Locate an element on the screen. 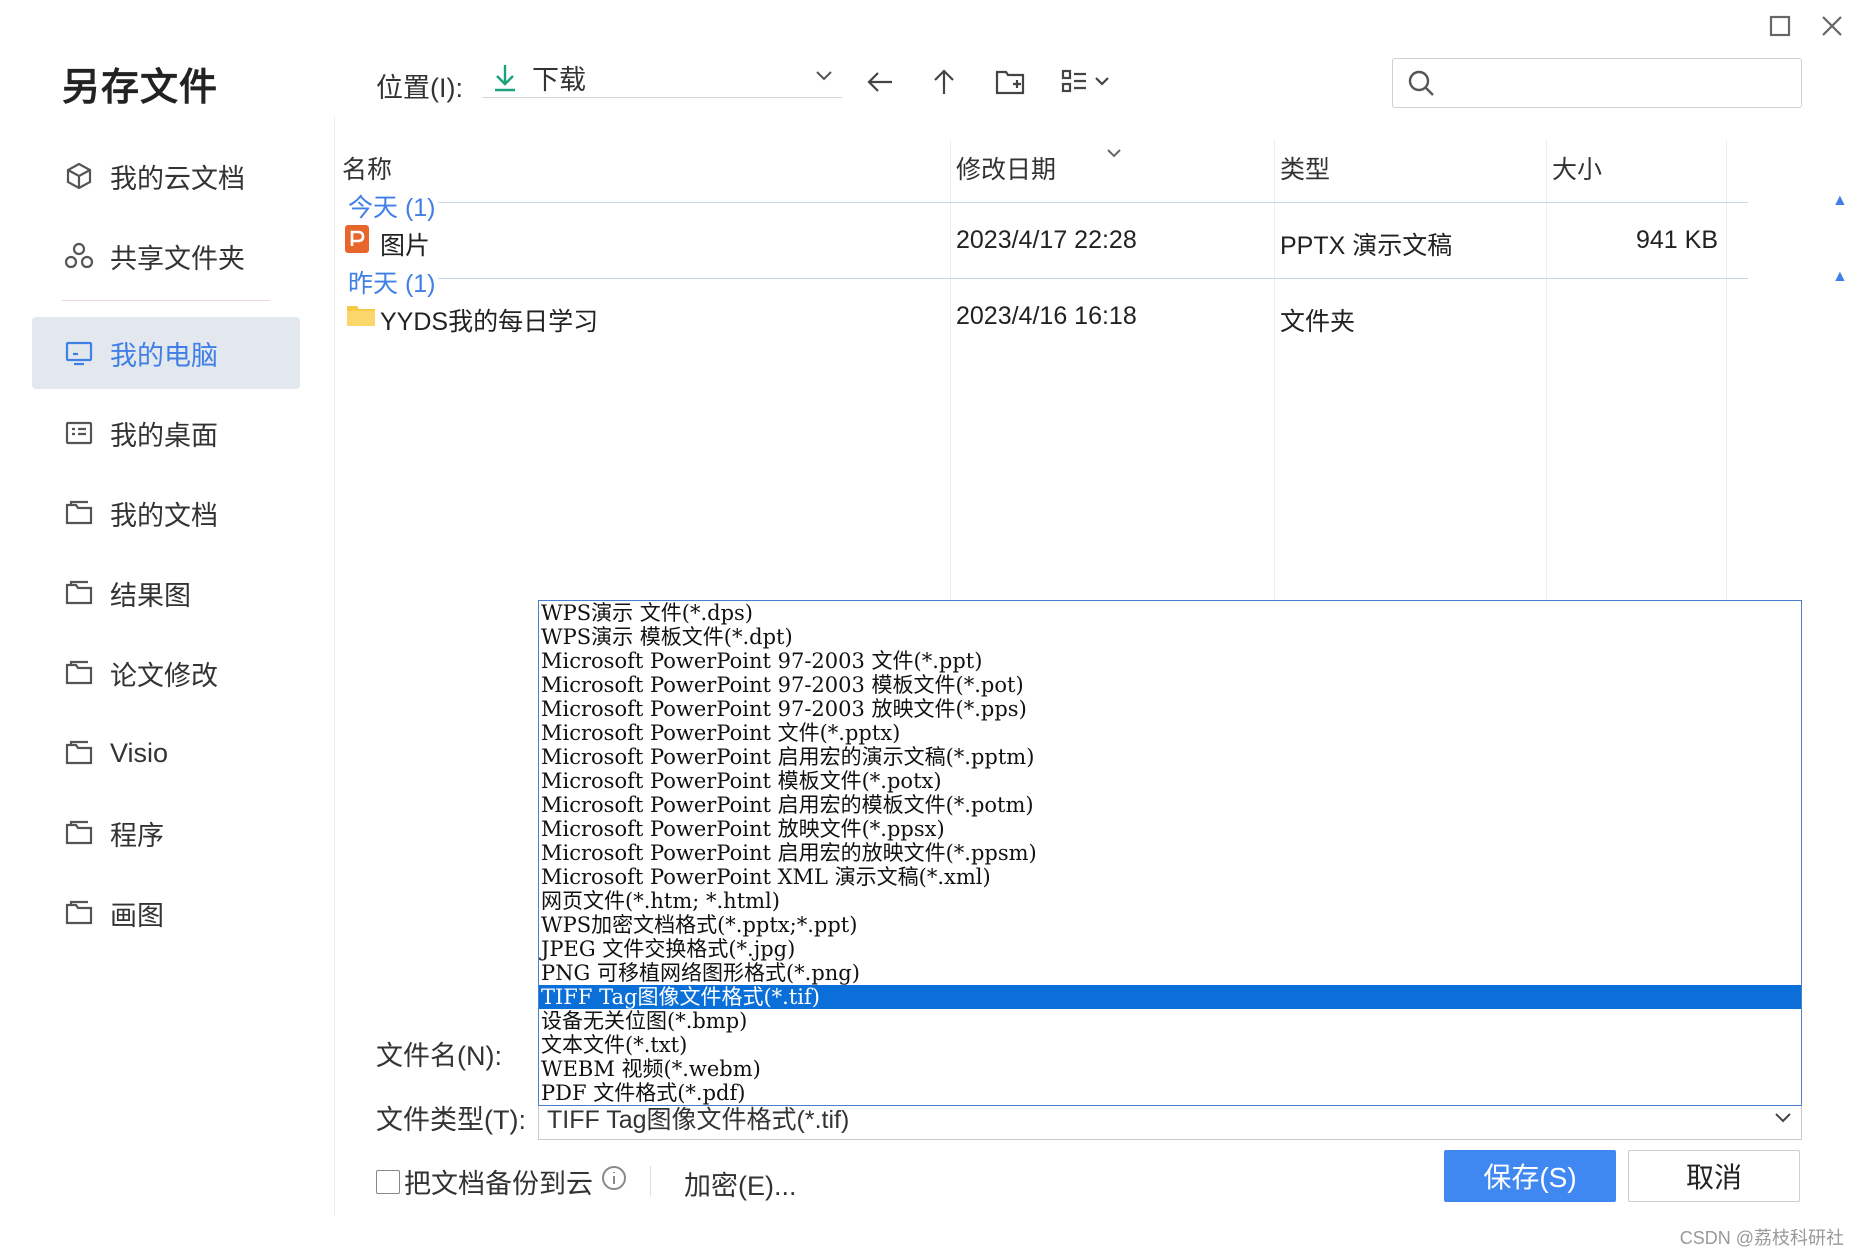  sidebar-divider is located at coordinates (166, 300).